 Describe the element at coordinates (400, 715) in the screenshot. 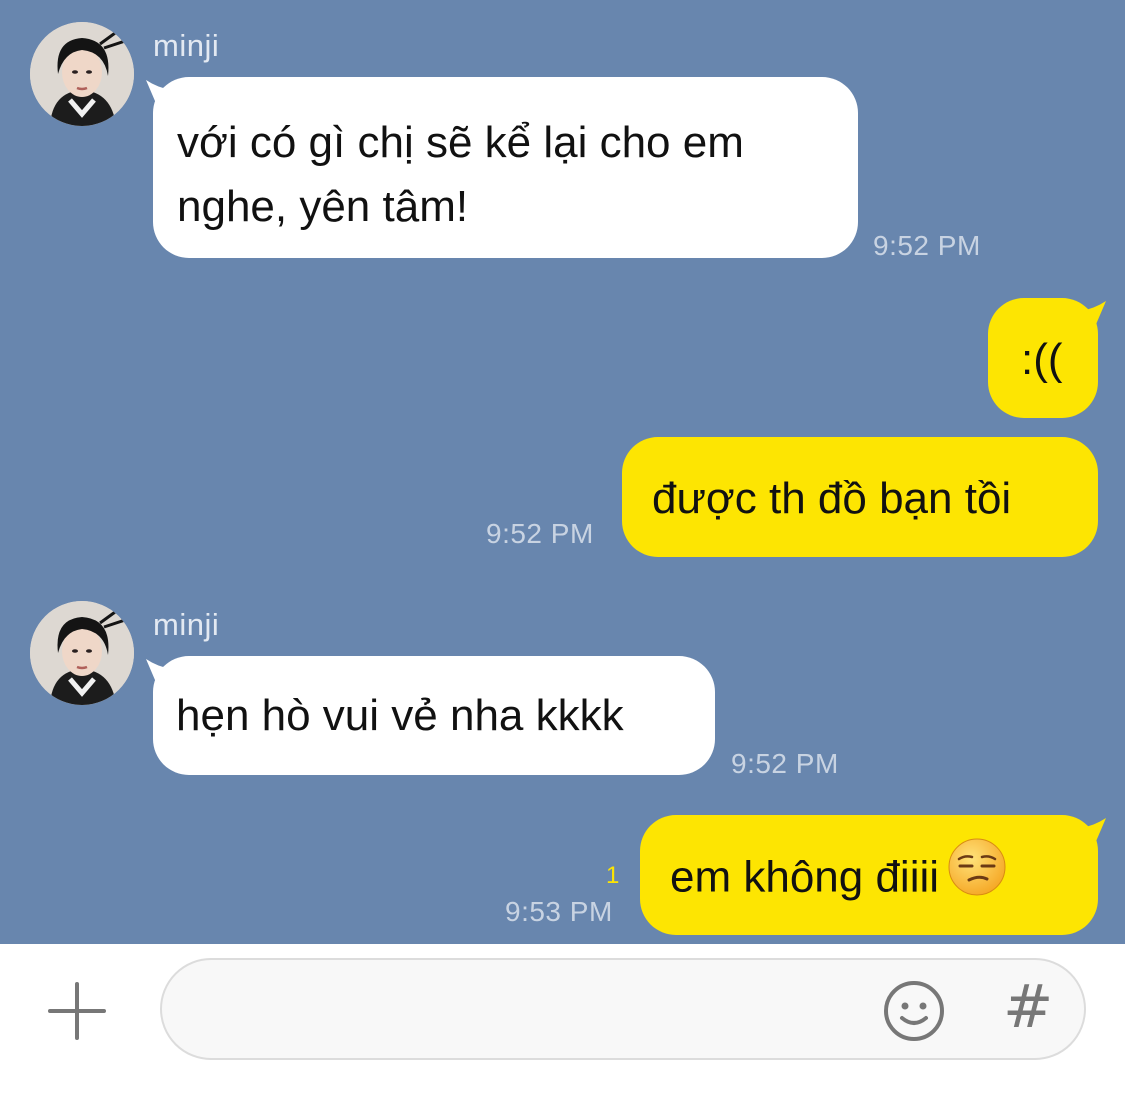

I see `message-text: hẹn hò vui vẻ nha kkkk` at that location.